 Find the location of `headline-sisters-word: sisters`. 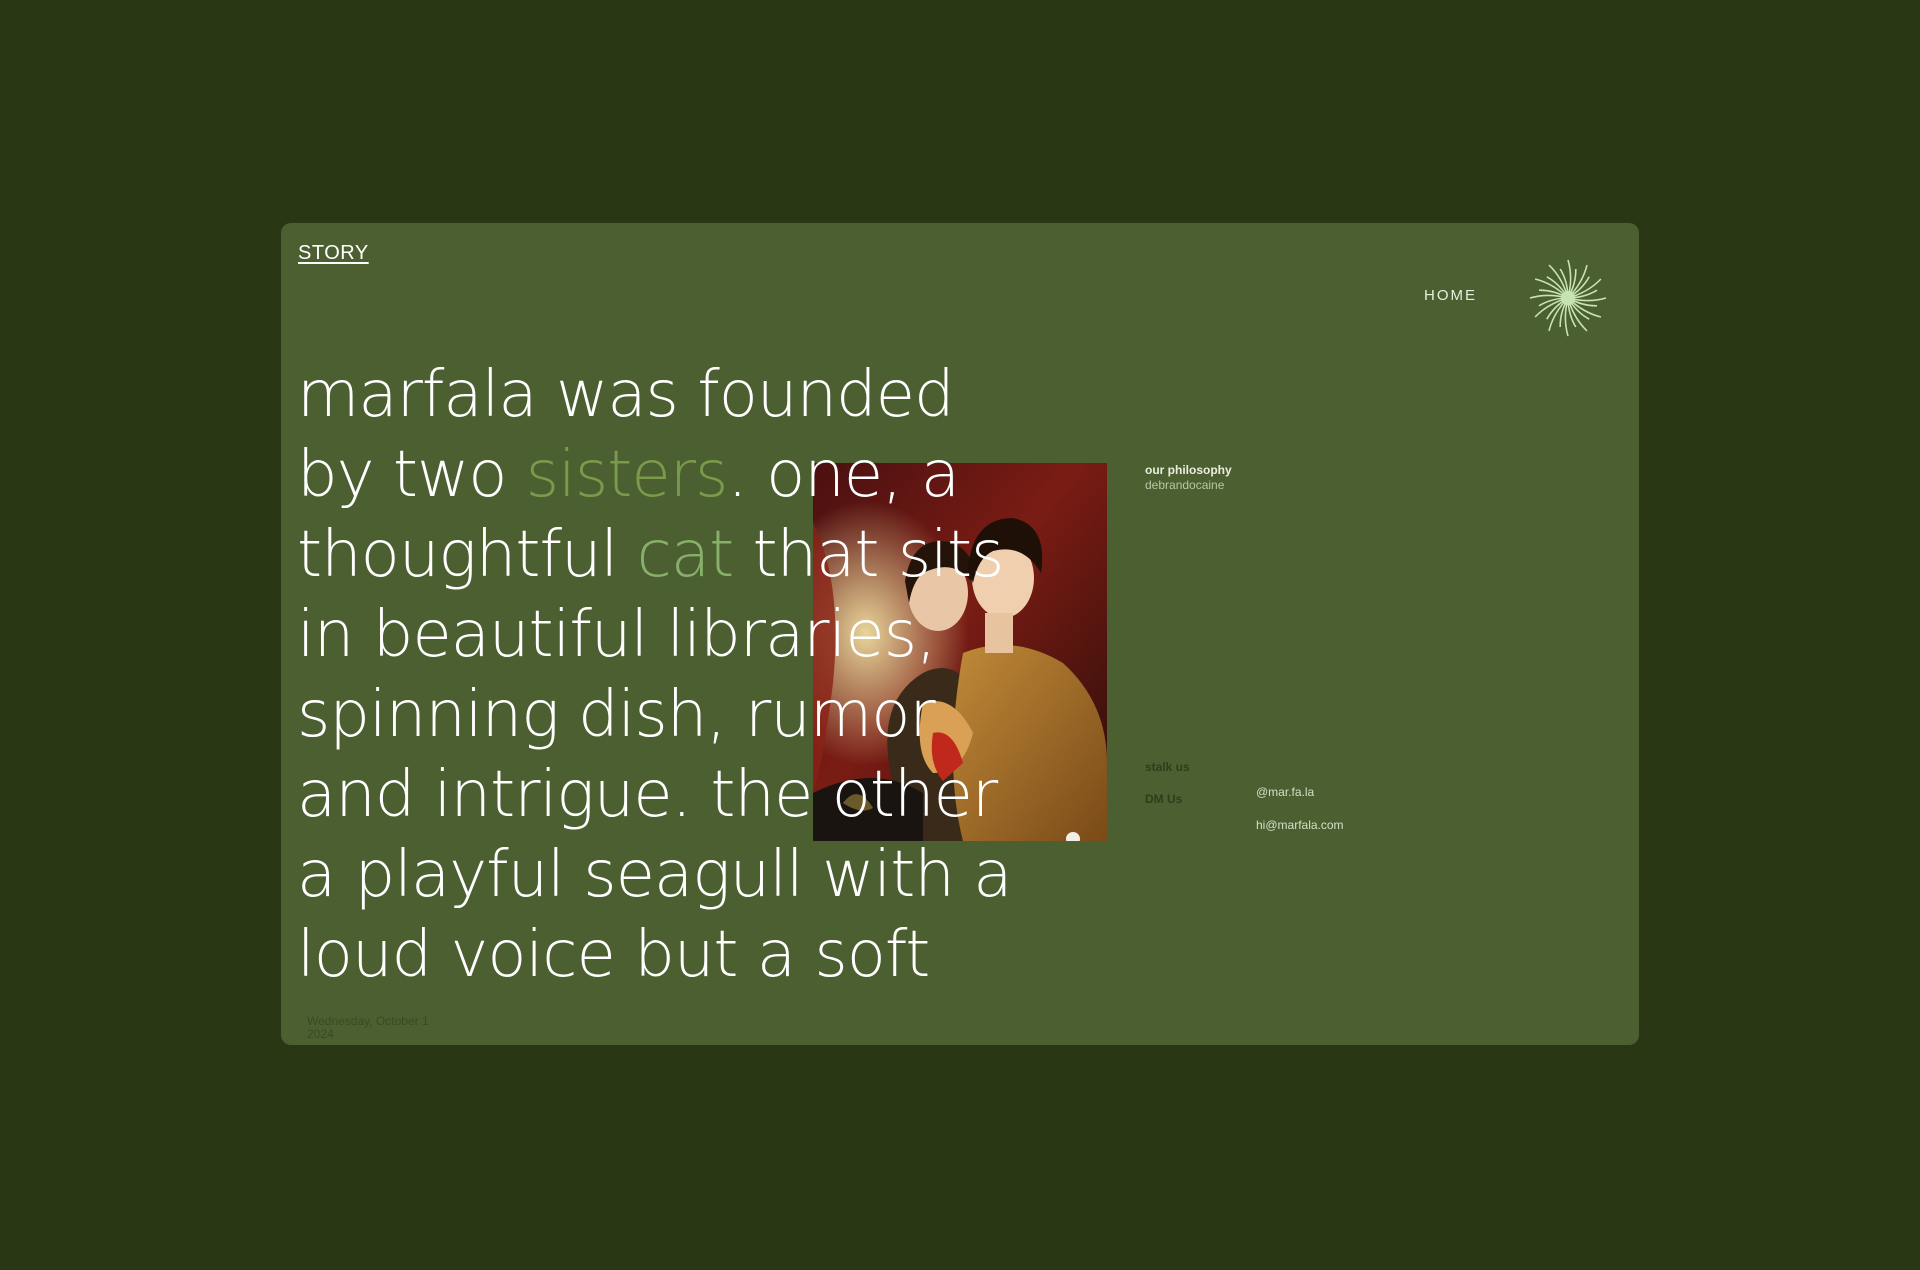

headline-sisters-word: sisters is located at coordinates (627, 475).